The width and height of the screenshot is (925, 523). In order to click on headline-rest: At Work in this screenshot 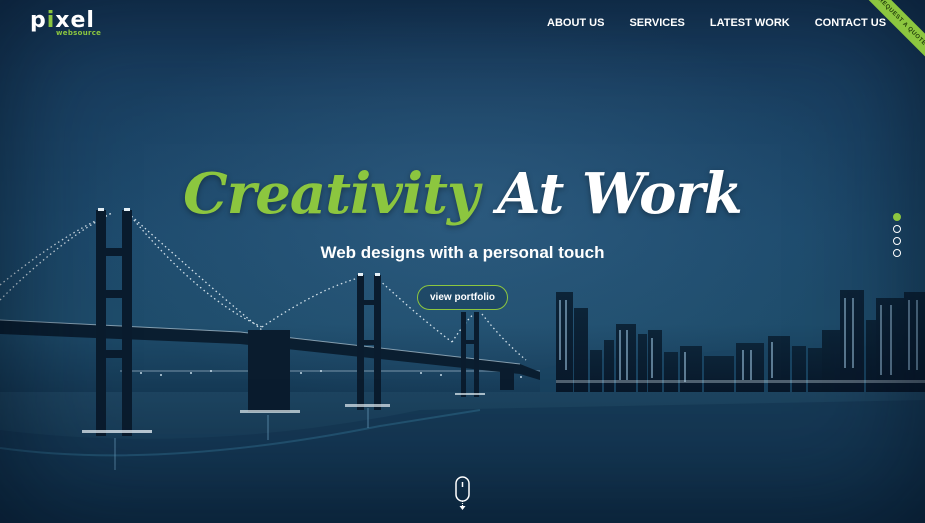, I will do `click(620, 194)`.